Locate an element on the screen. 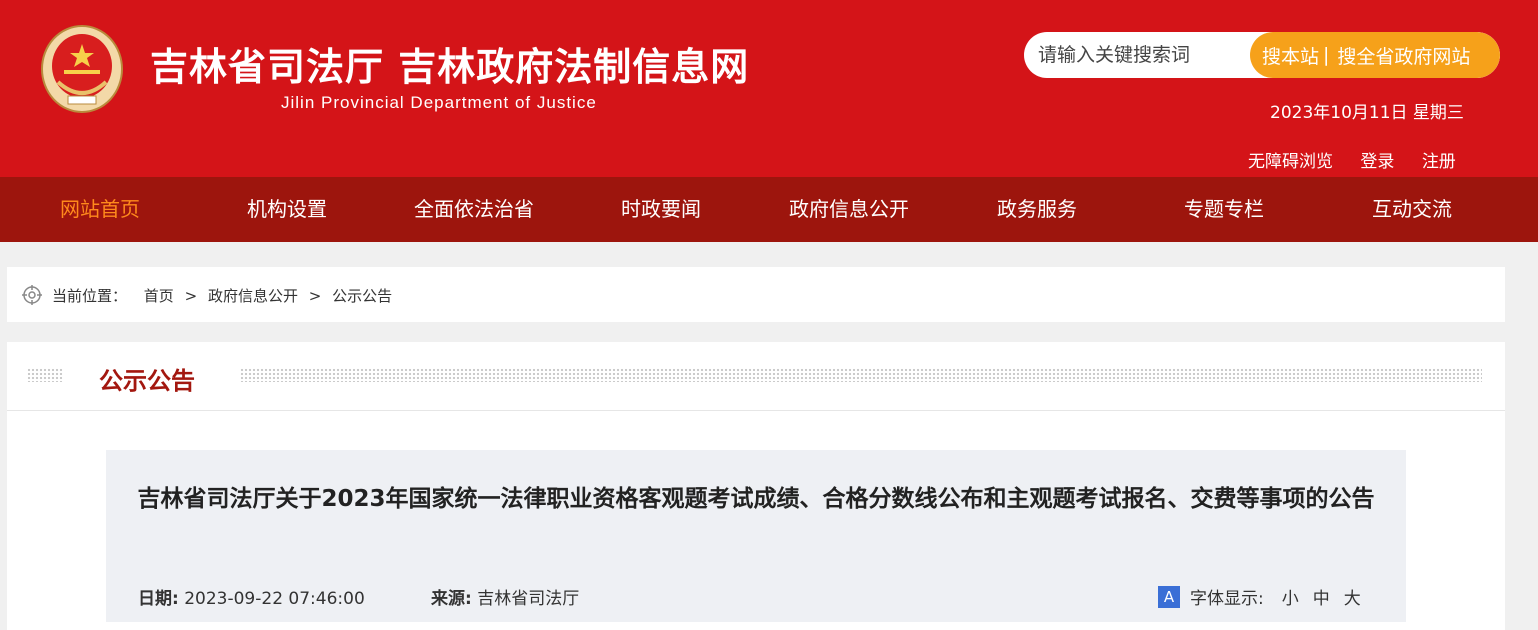 This screenshot has height=630, width=1538. search-site-button: 搜本站 is located at coordinates (1290, 55).